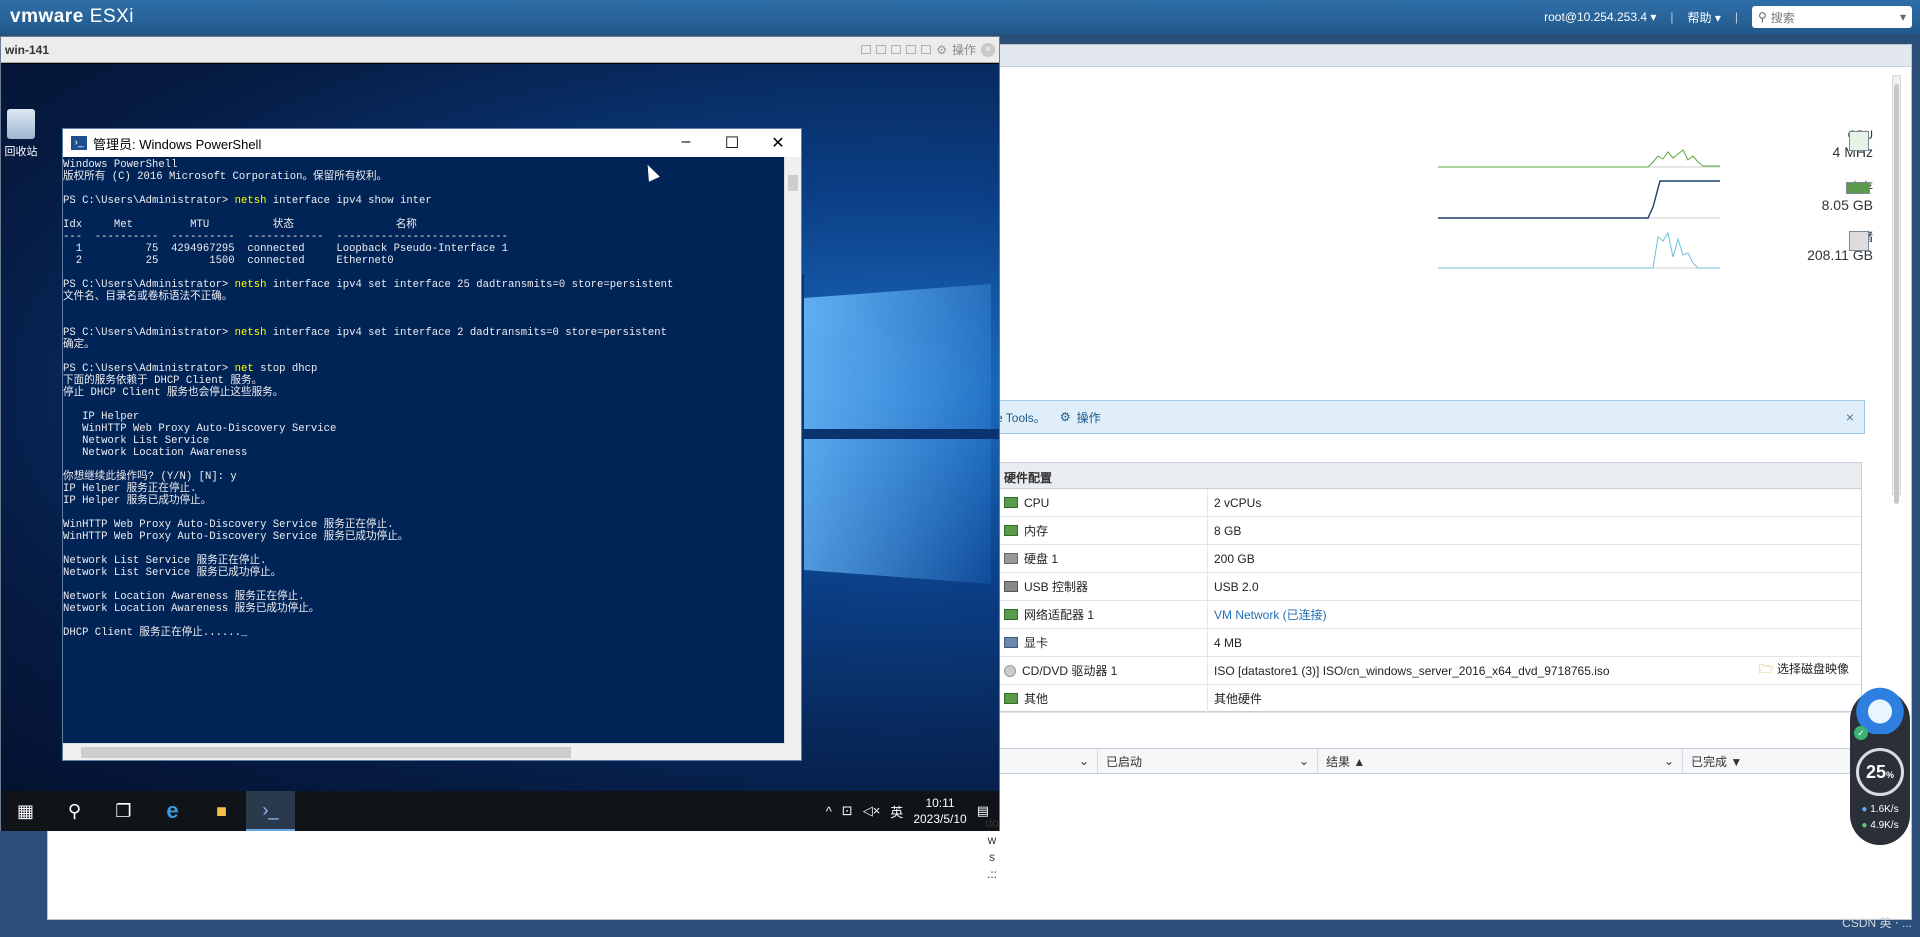 This screenshot has height=937, width=1920. Describe the element at coordinates (1429, 559) in the screenshot. I see `table-row: 硬盘 1 200 GB` at that location.